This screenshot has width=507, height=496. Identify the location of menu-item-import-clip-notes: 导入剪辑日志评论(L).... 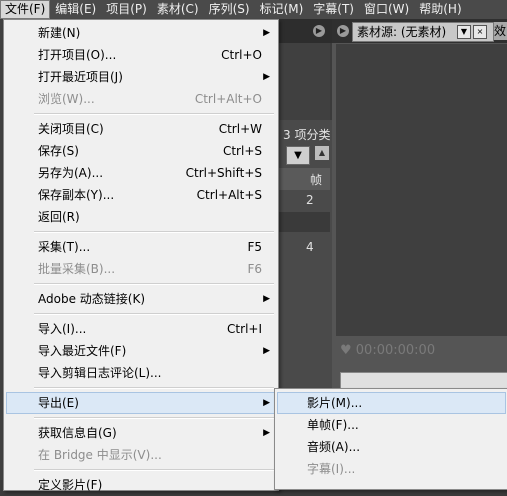
(141, 373).